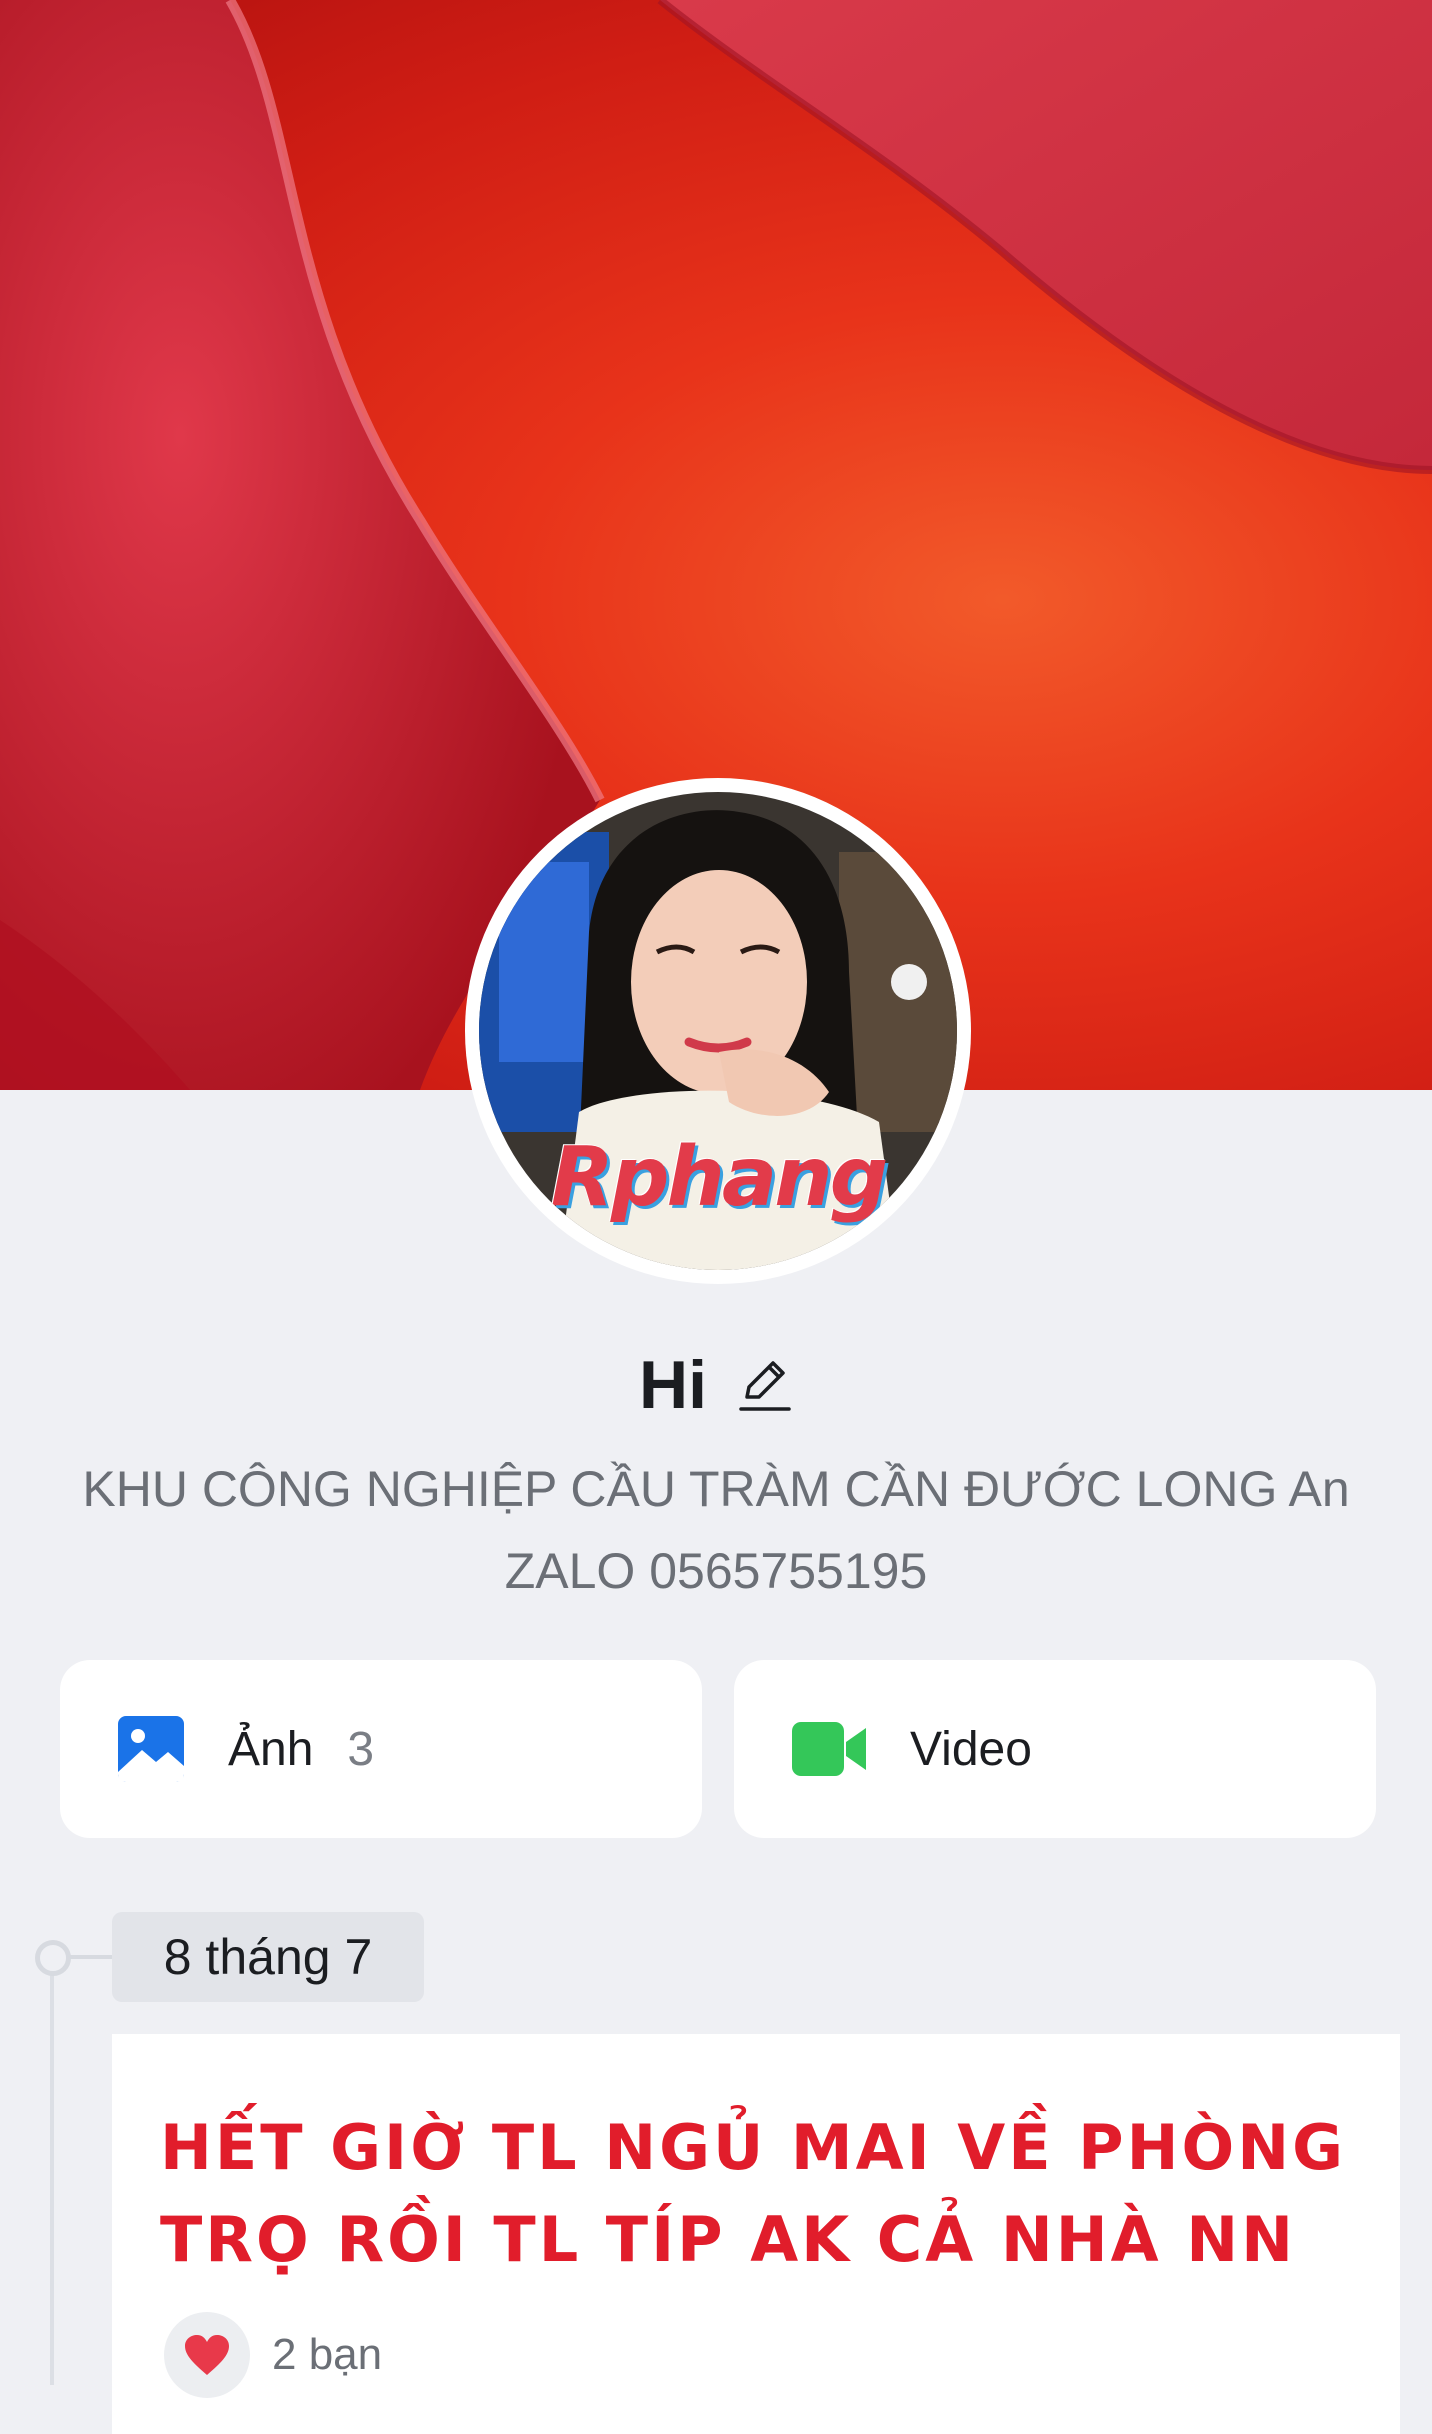  I want to click on pencil-icon, so click(765, 1385).